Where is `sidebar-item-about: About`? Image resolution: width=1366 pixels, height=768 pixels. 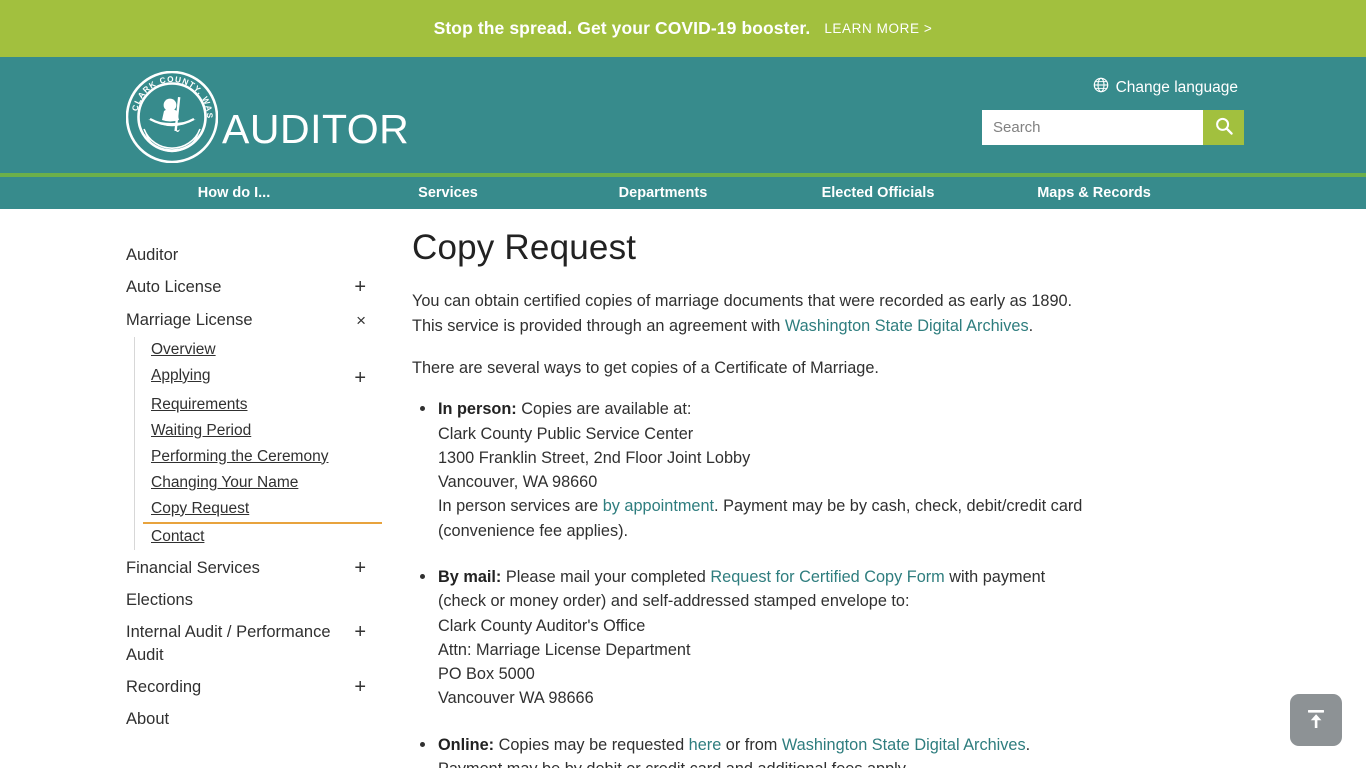 sidebar-item-about: About is located at coordinates (254, 719).